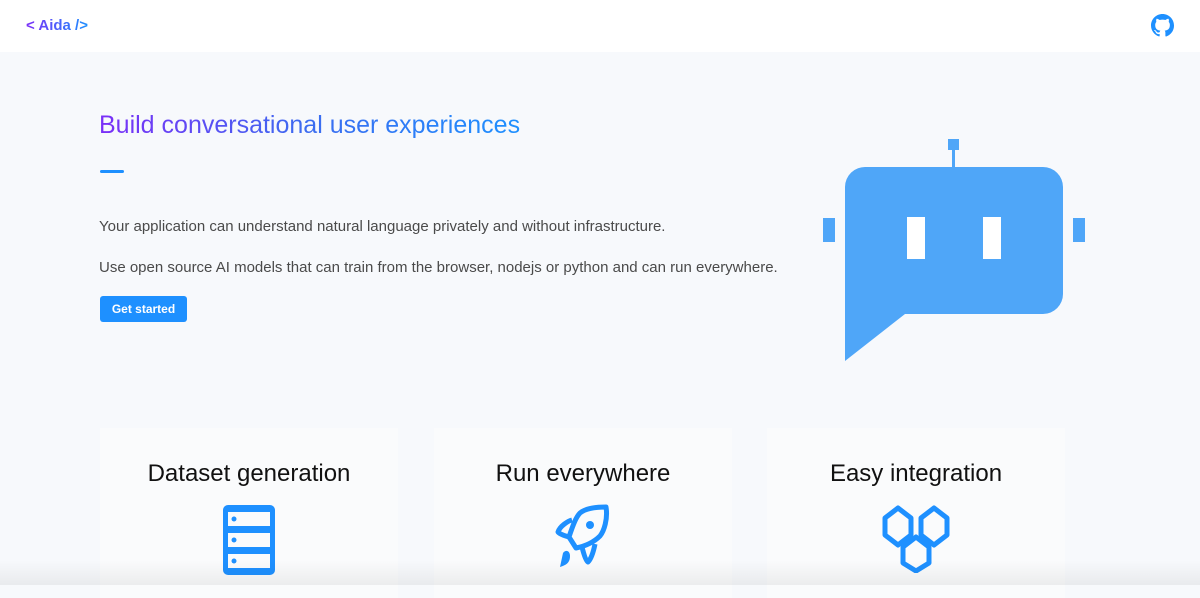 The height and width of the screenshot is (598, 1200). Describe the element at coordinates (57, 25) in the screenshot. I see `logo-link: < Aida />` at that location.